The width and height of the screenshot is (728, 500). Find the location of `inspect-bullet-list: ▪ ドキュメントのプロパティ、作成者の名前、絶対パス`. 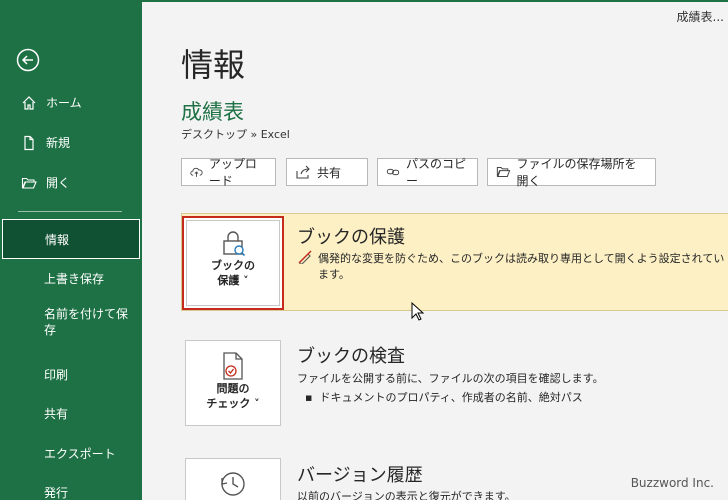

inspect-bullet-list: ▪ ドキュメントのプロパティ、作成者の名前、絶対パス is located at coordinates (444, 397).